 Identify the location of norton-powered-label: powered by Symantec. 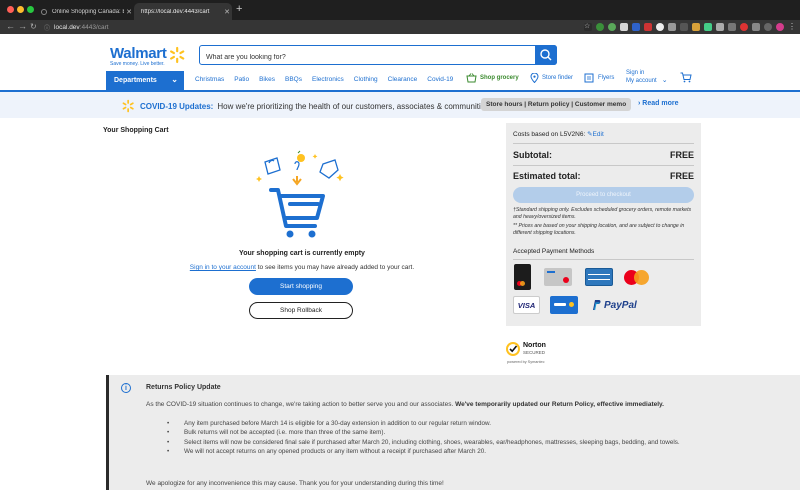
(526, 362).